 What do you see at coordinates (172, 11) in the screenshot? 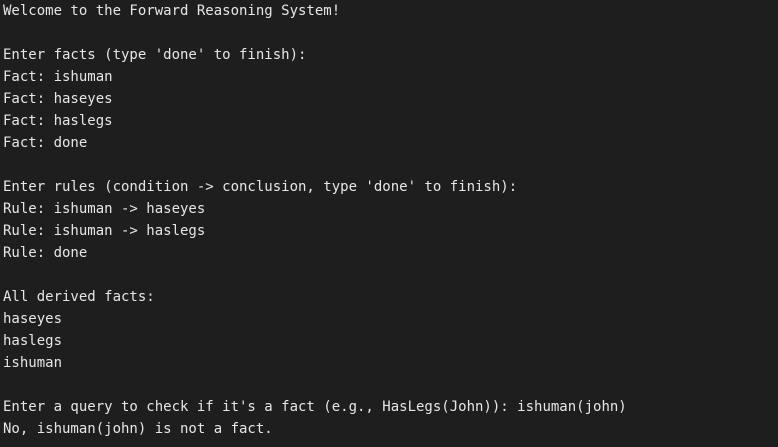
I see `welcome-line: Welcome to the Forward Reasoning System!` at bounding box center [172, 11].